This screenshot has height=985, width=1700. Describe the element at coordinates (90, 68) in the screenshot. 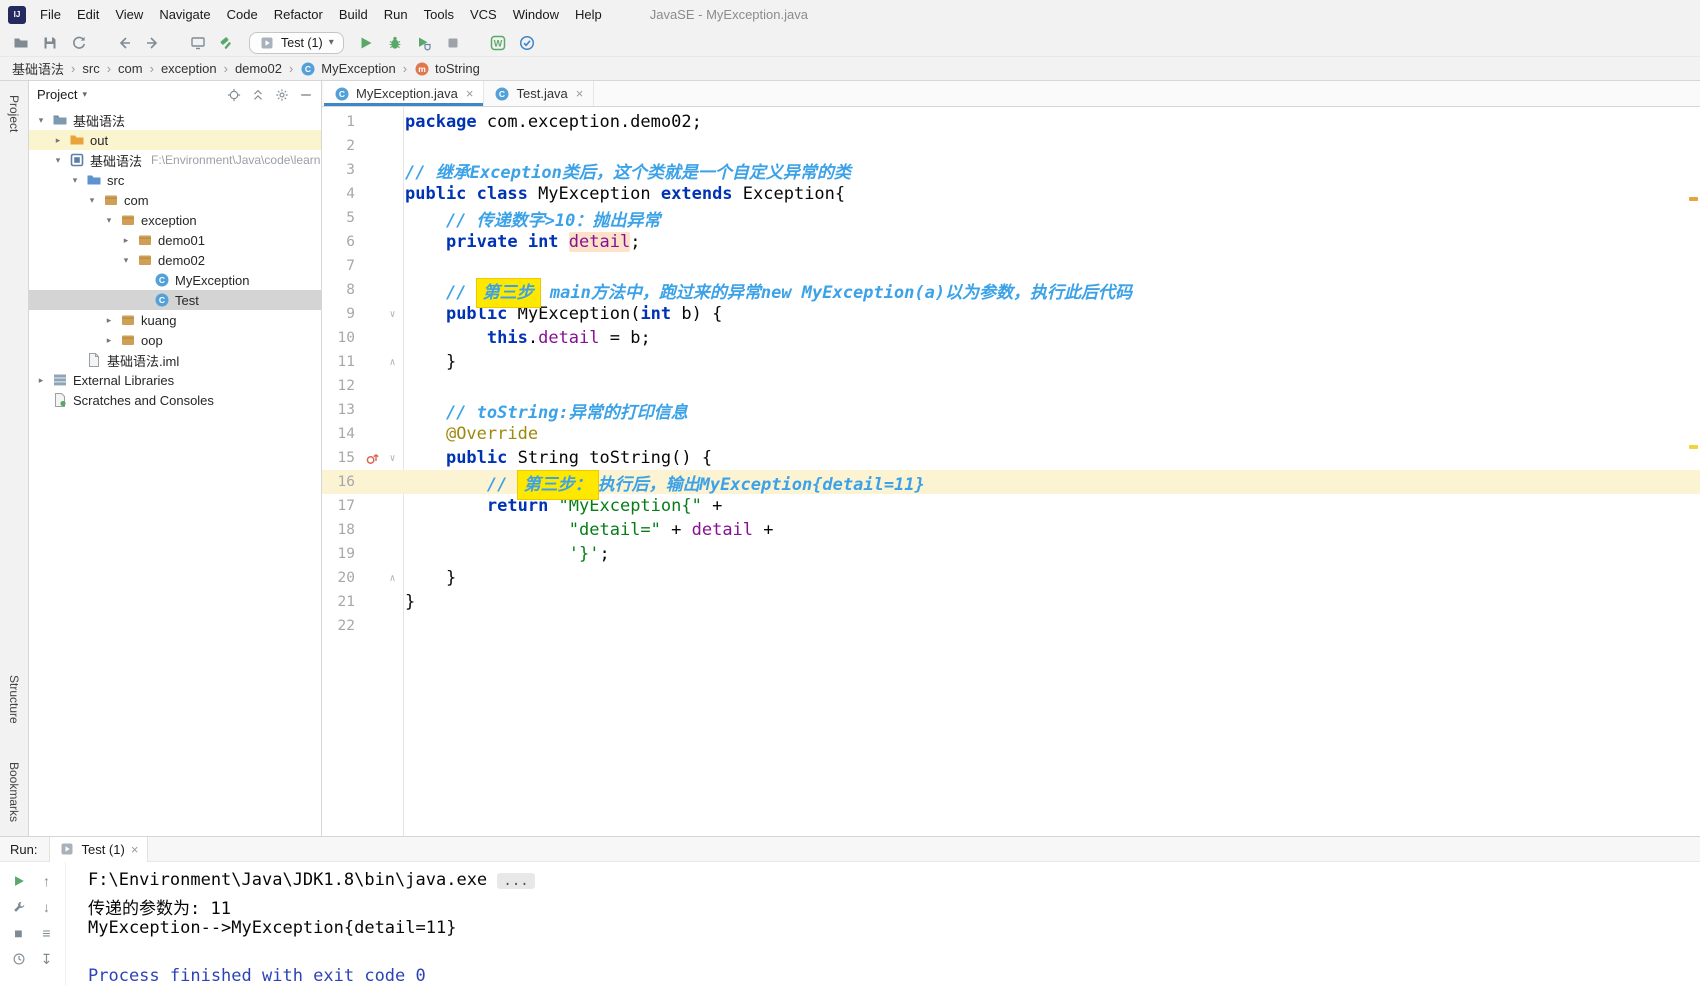

I see `breadcrumb-item: src` at that location.